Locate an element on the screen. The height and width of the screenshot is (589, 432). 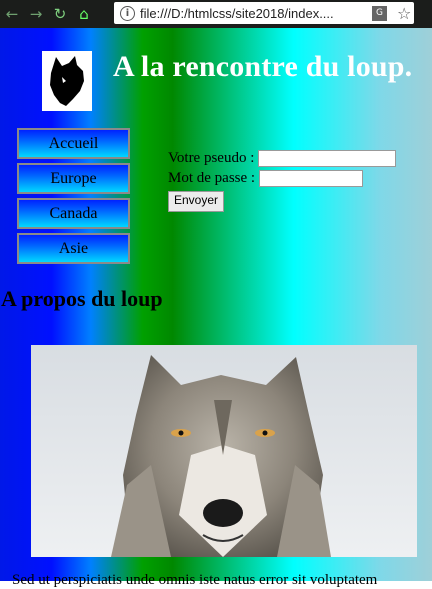
reload-icon: ↻ is located at coordinates (60, 14).